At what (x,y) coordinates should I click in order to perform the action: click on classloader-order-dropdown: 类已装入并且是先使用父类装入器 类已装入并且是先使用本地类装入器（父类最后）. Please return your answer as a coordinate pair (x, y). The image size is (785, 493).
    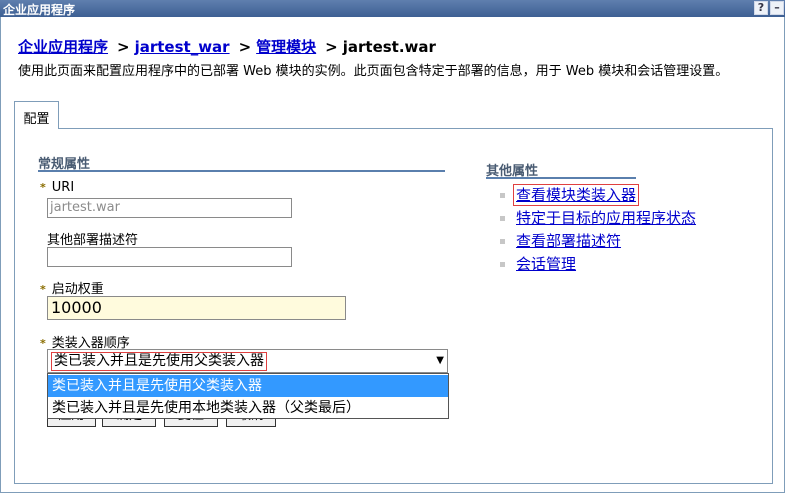
    Looking at the image, I should click on (248, 396).